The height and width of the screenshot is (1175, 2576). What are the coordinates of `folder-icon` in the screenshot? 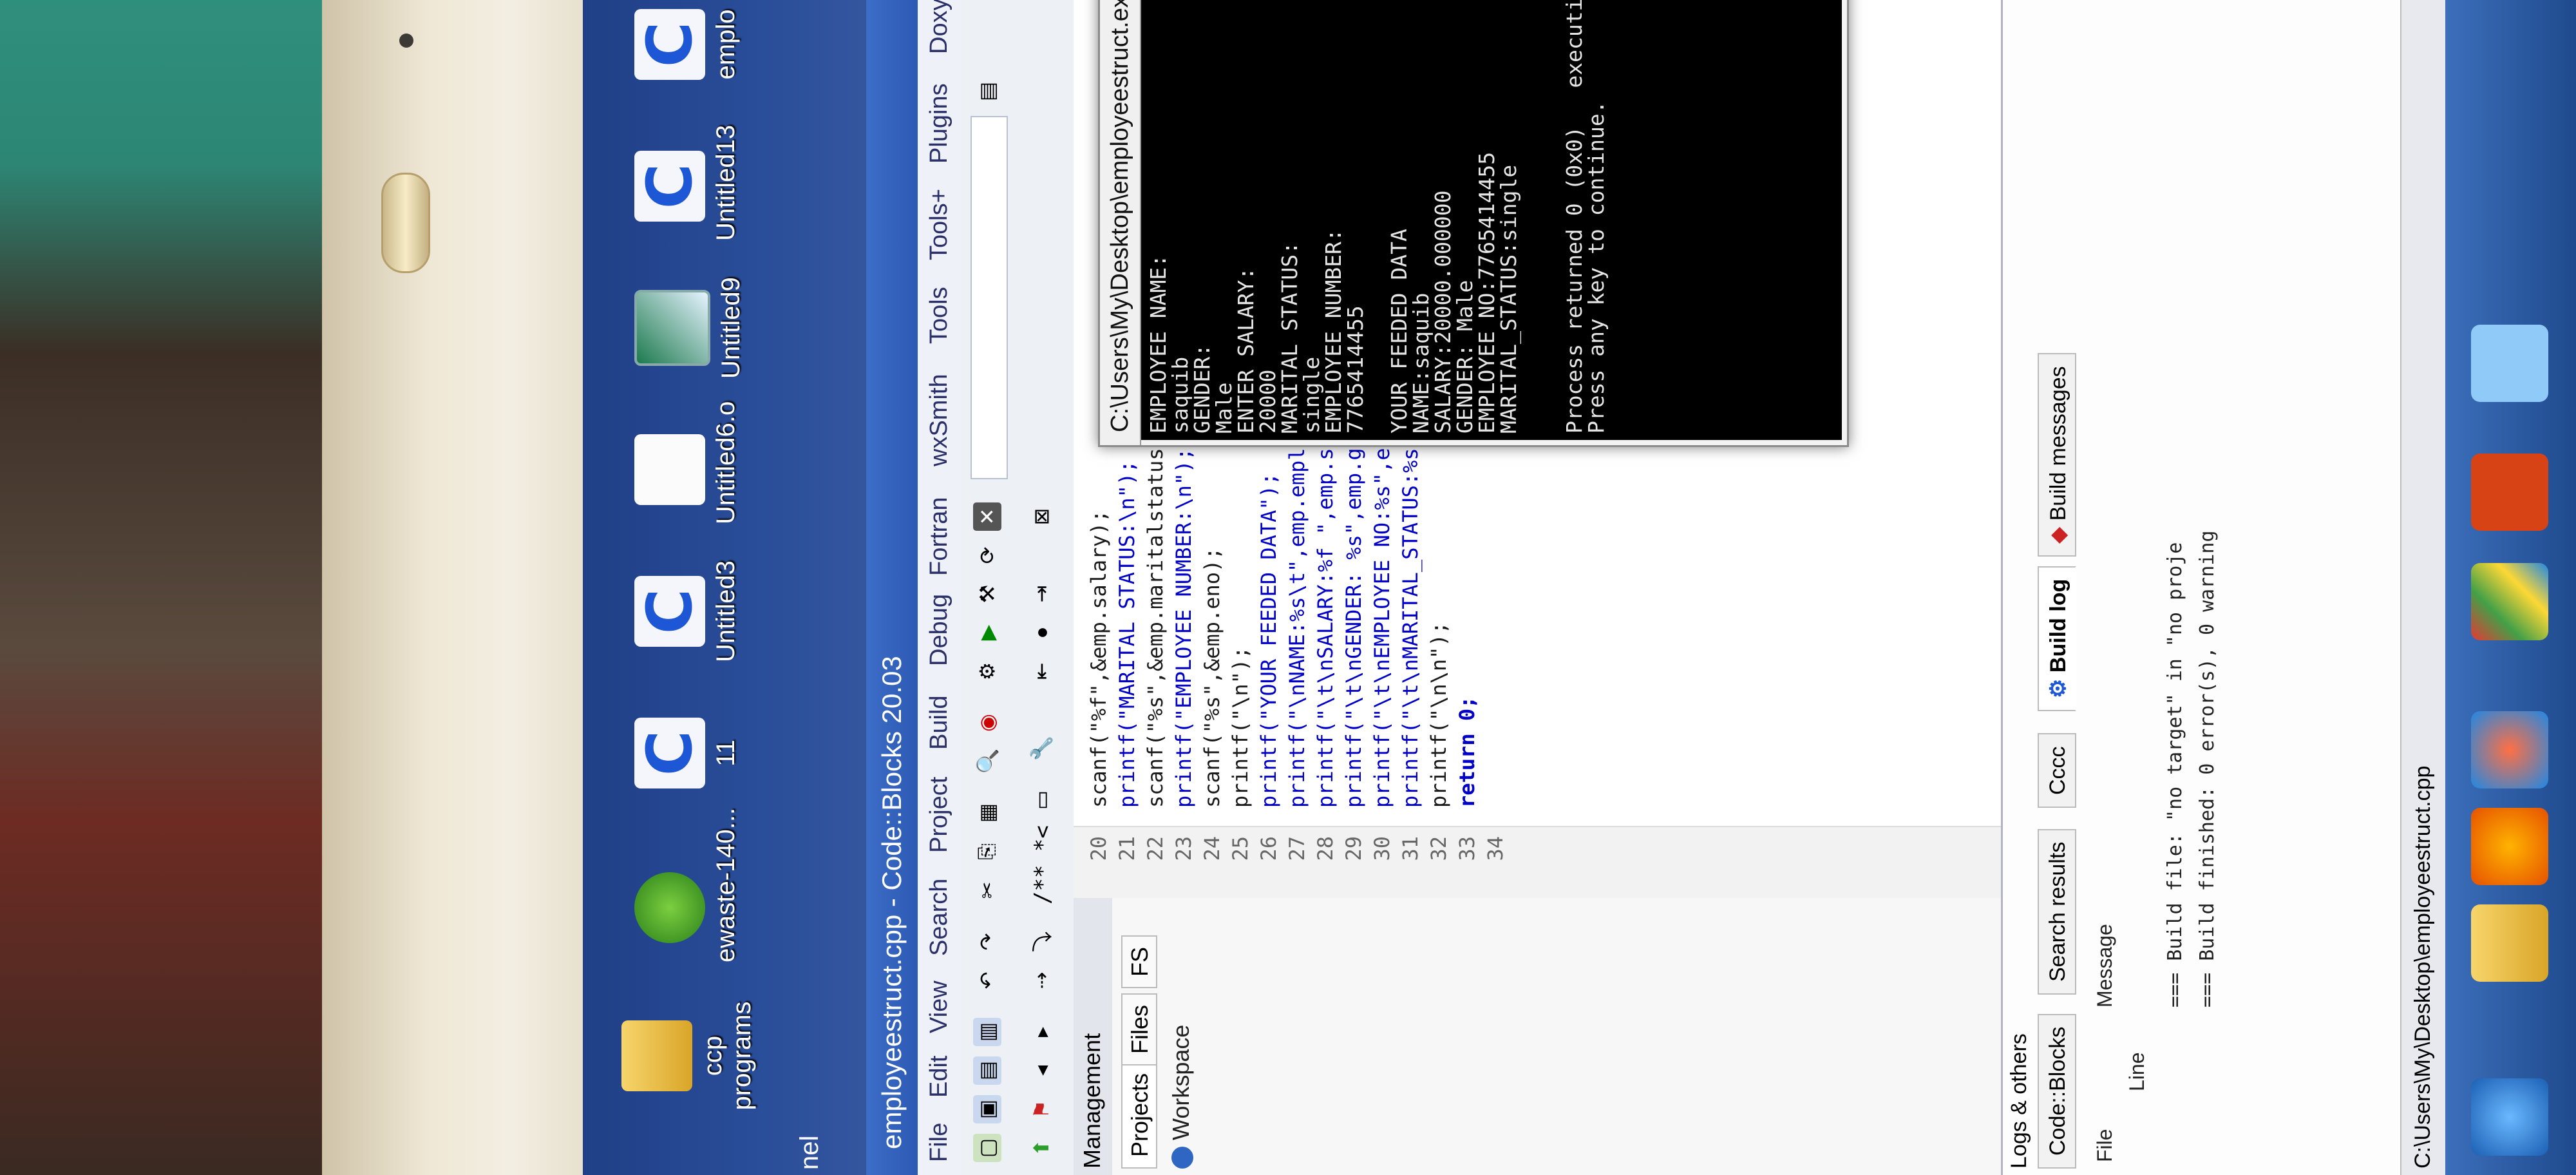 It's located at (2509, 943).